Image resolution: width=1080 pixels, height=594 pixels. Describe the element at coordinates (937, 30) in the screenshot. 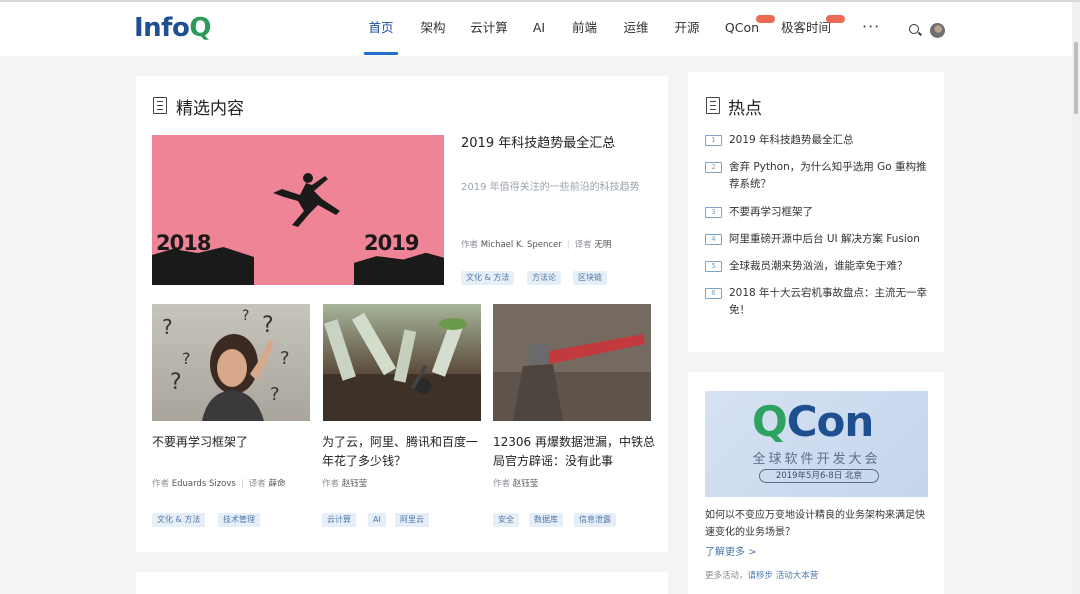

I see `user-avatar` at that location.